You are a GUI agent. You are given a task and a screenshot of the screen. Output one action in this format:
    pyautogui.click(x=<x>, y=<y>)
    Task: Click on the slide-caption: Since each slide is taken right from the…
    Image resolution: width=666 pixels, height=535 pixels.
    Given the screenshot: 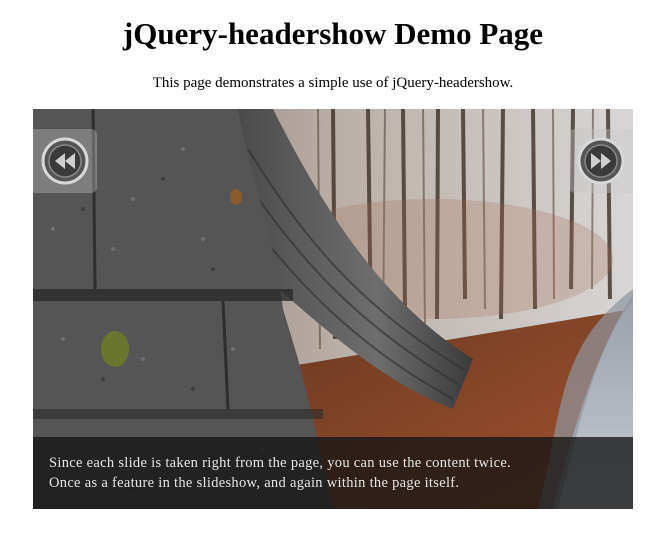 What is the action you would take?
    pyautogui.click(x=333, y=473)
    